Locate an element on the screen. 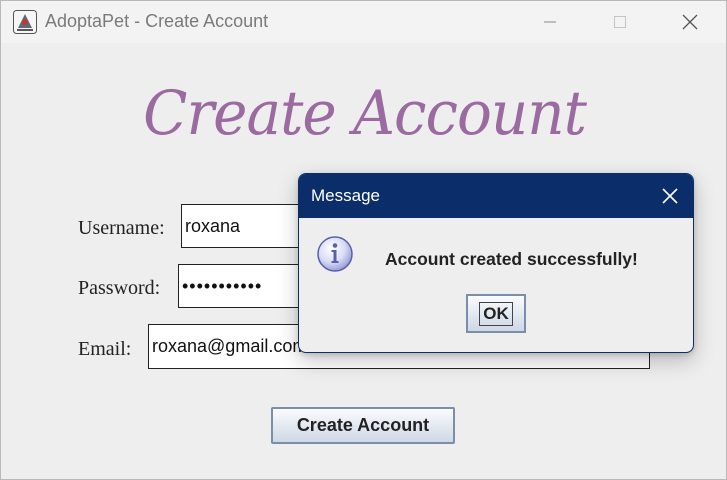  minimize-icon is located at coordinates (550, 22).